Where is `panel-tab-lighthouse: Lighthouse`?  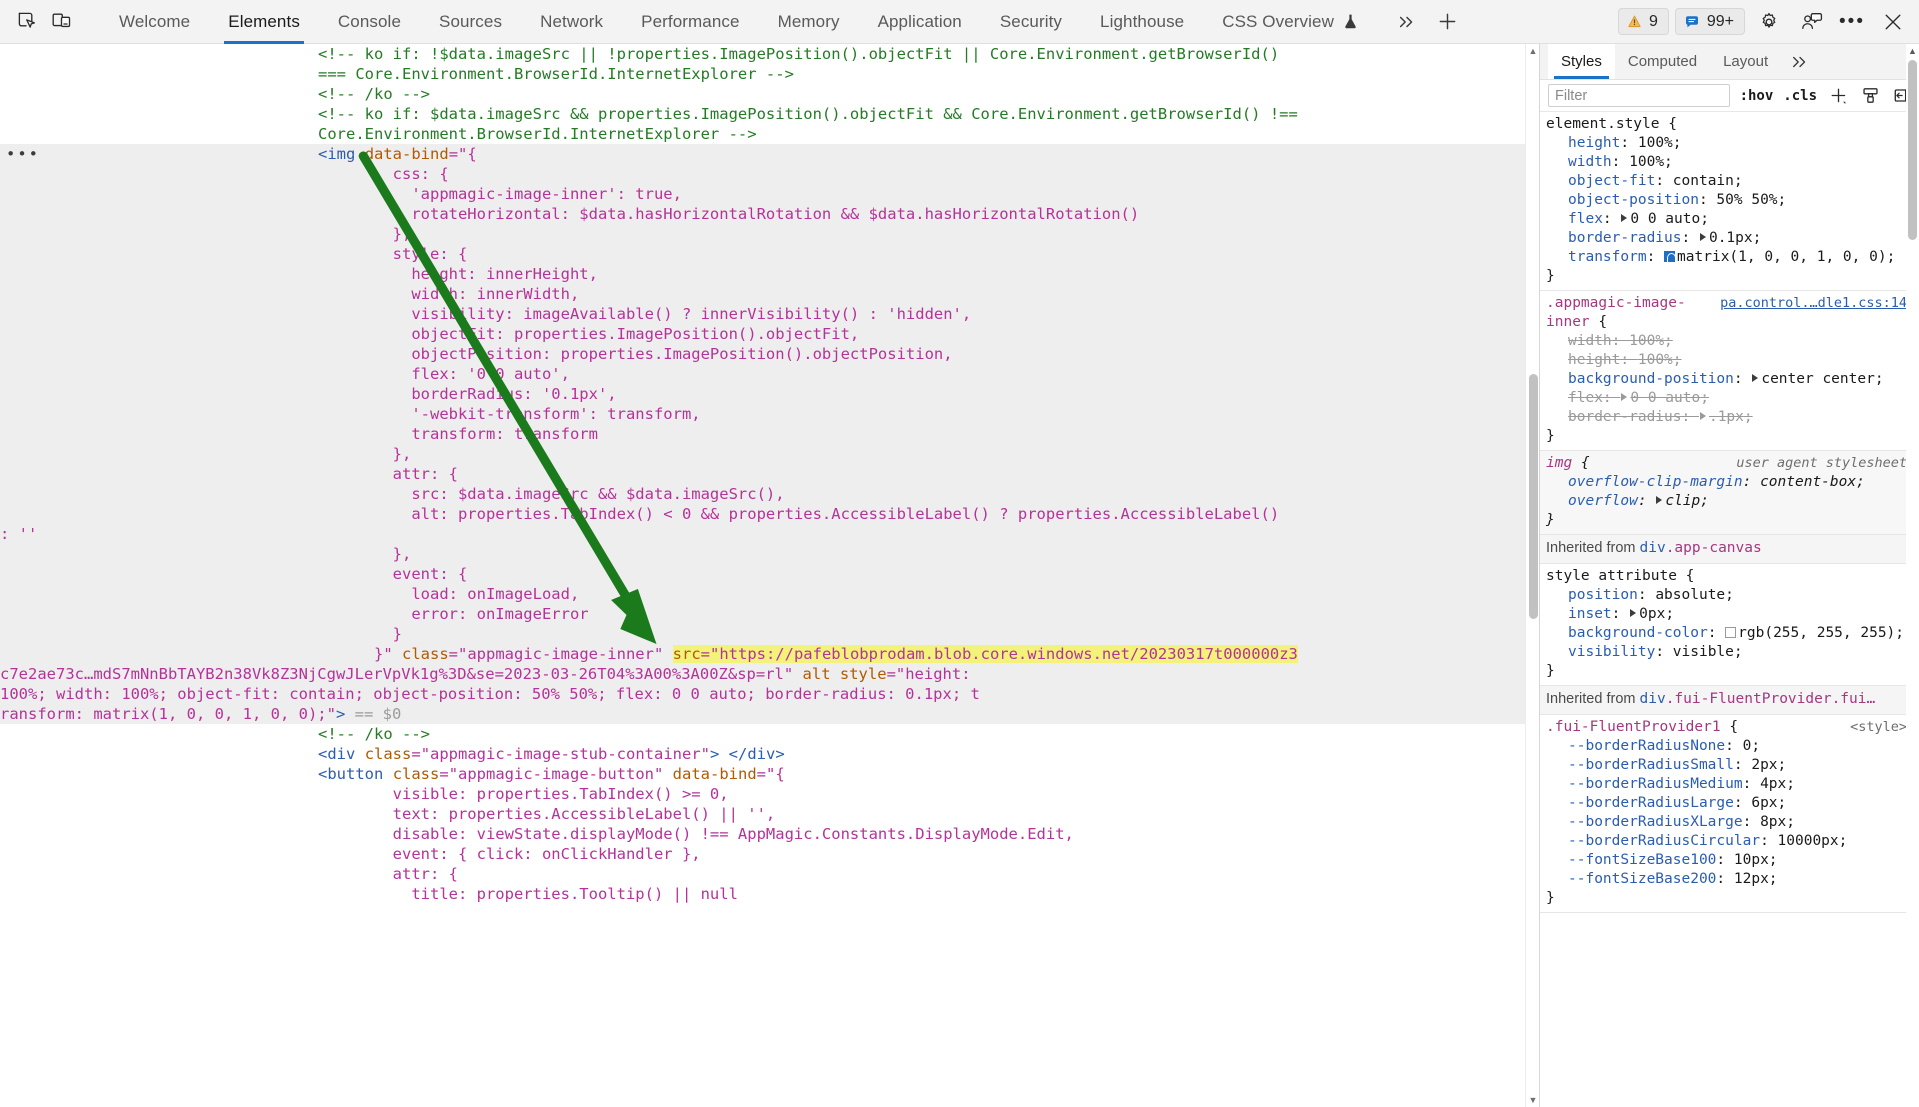
panel-tab-lighthouse: Lighthouse is located at coordinates (1142, 22).